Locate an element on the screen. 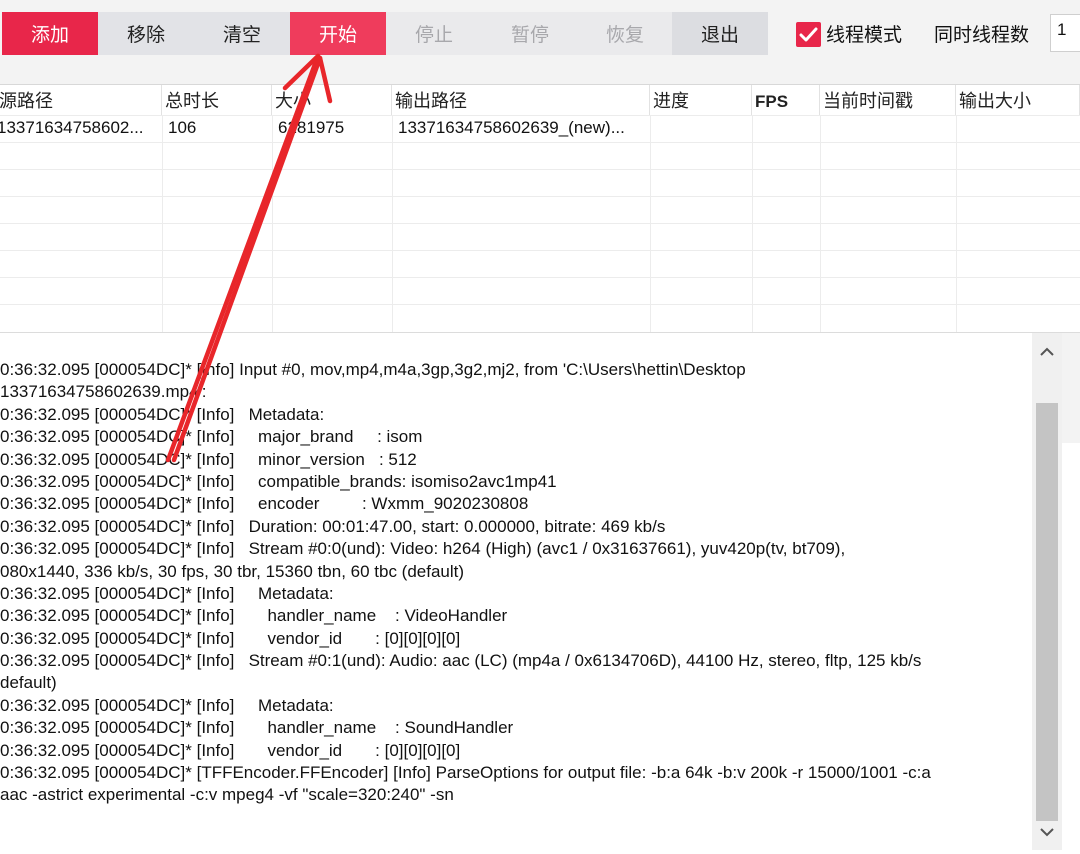 This screenshot has width=1080, height=854. cell-size: 6281975 is located at coordinates (311, 127).